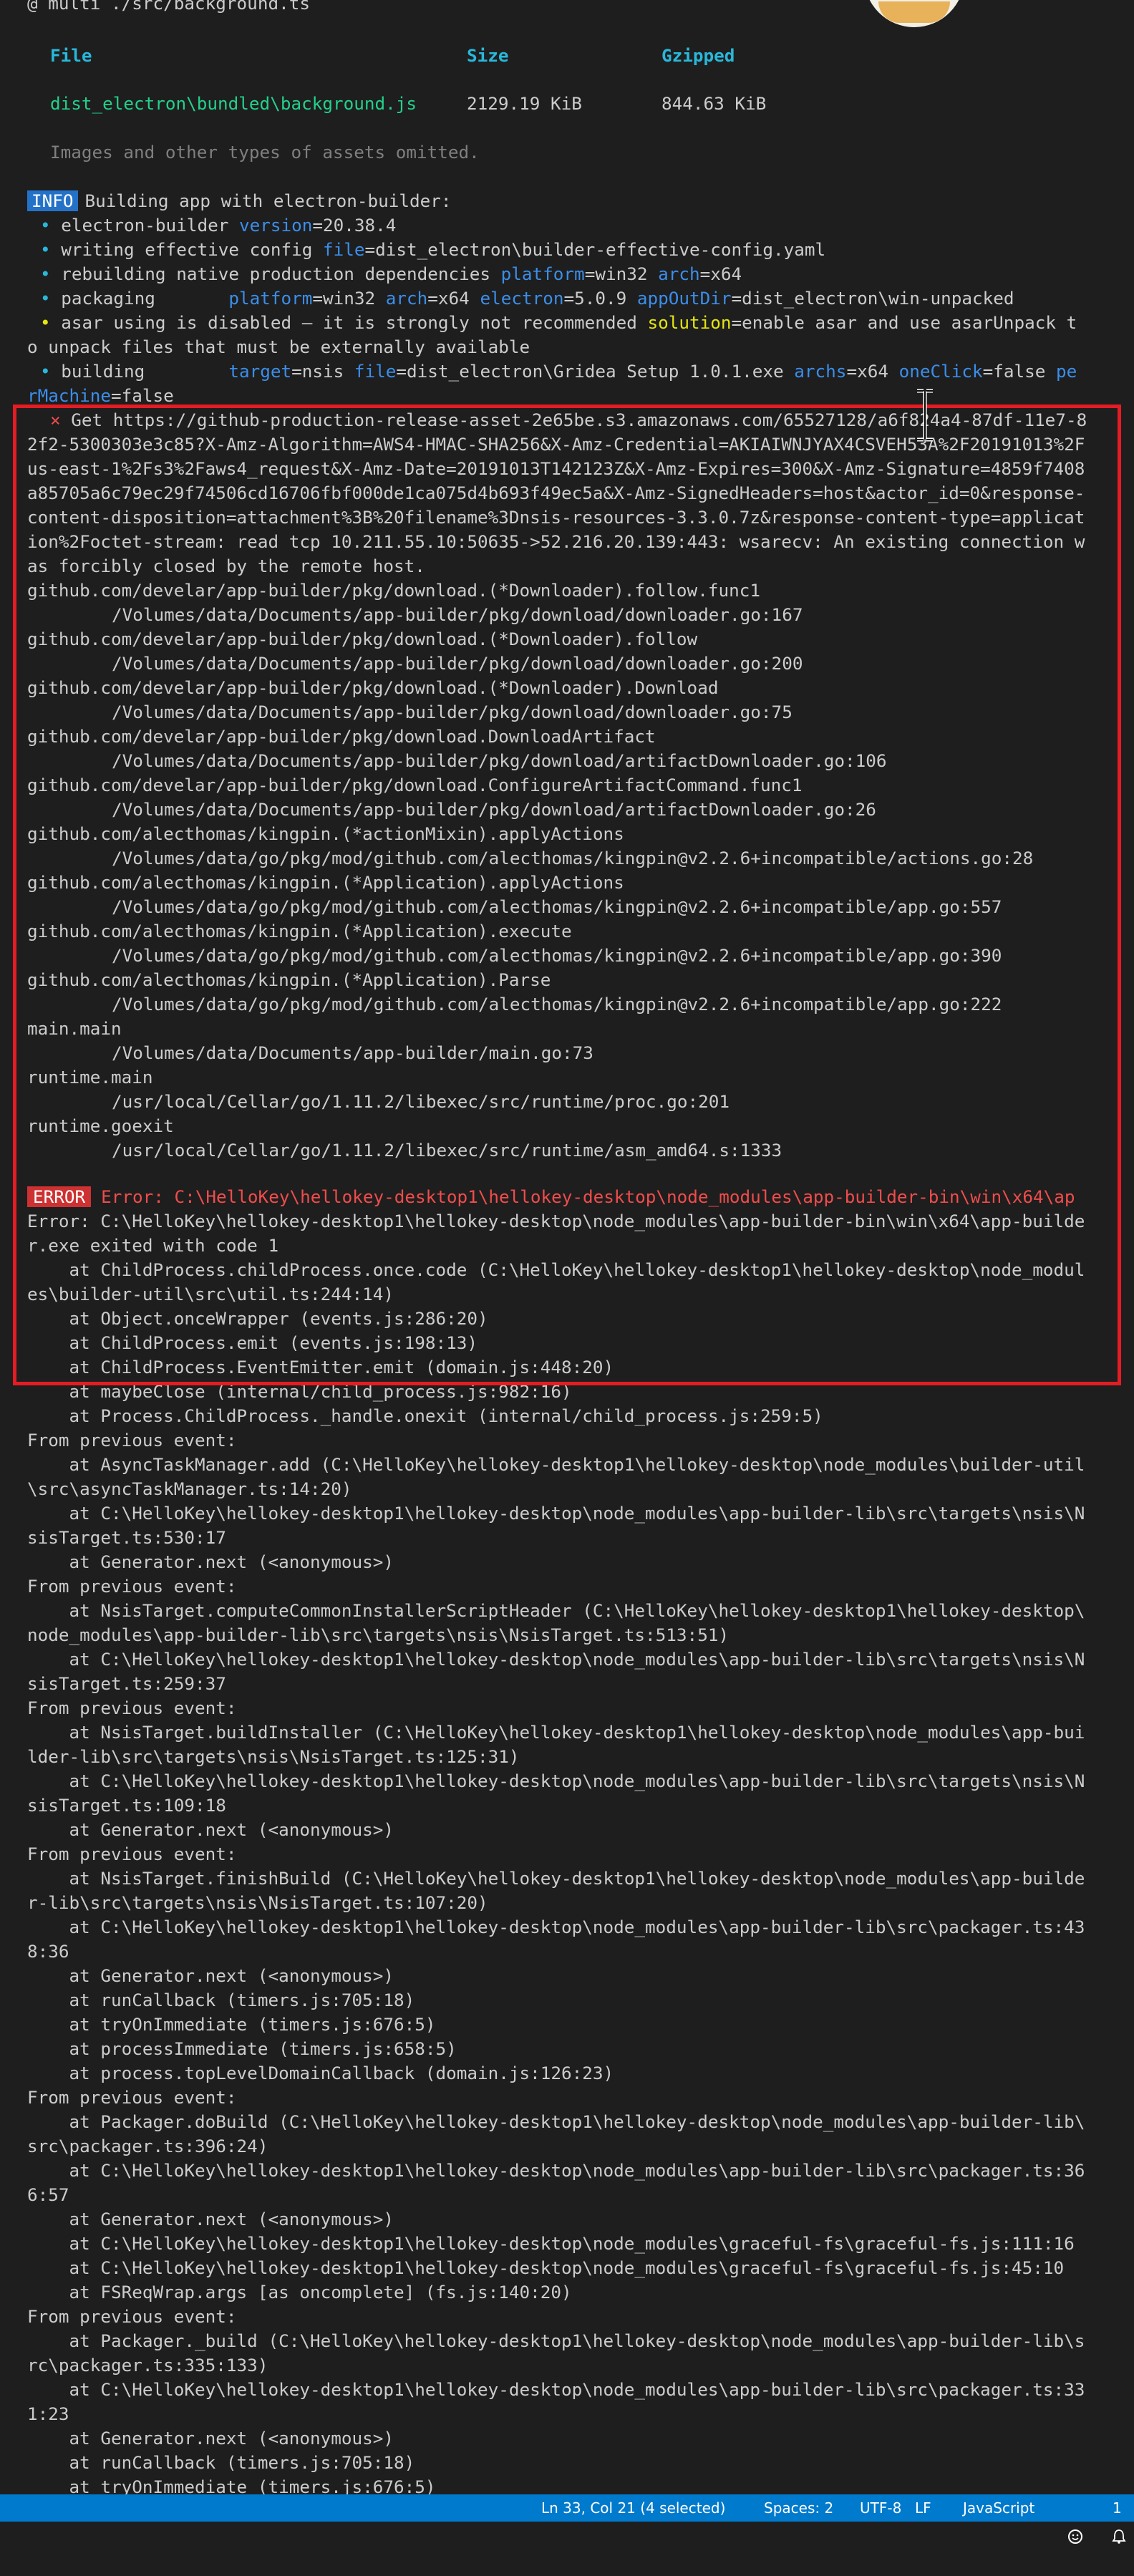  I want to click on build-info-text: Building app with electron-builder:, so click(268, 201).